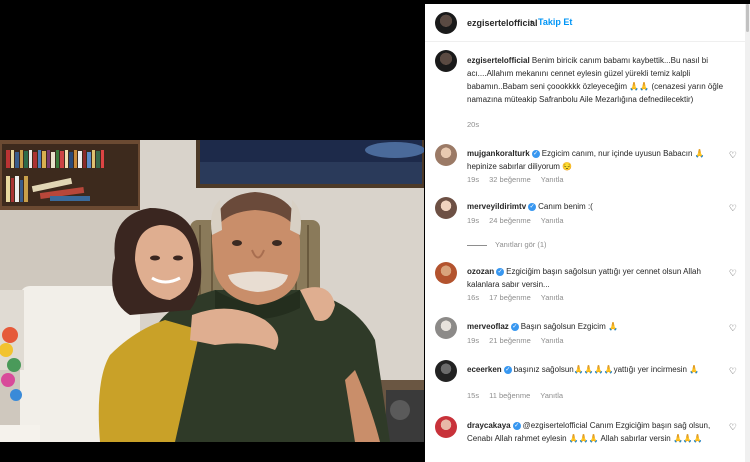 The width and height of the screenshot is (750, 462). Describe the element at coordinates (488, 326) in the screenshot. I see `commenter-username: merveoflaz` at that location.